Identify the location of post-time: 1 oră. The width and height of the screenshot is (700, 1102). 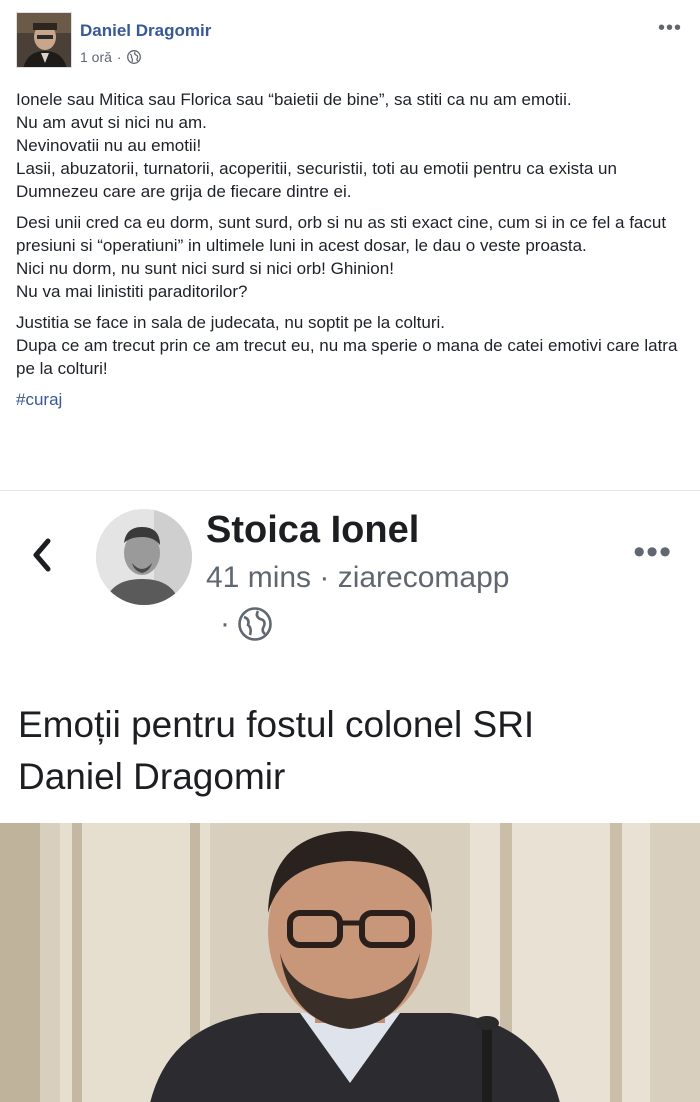
(96, 57).